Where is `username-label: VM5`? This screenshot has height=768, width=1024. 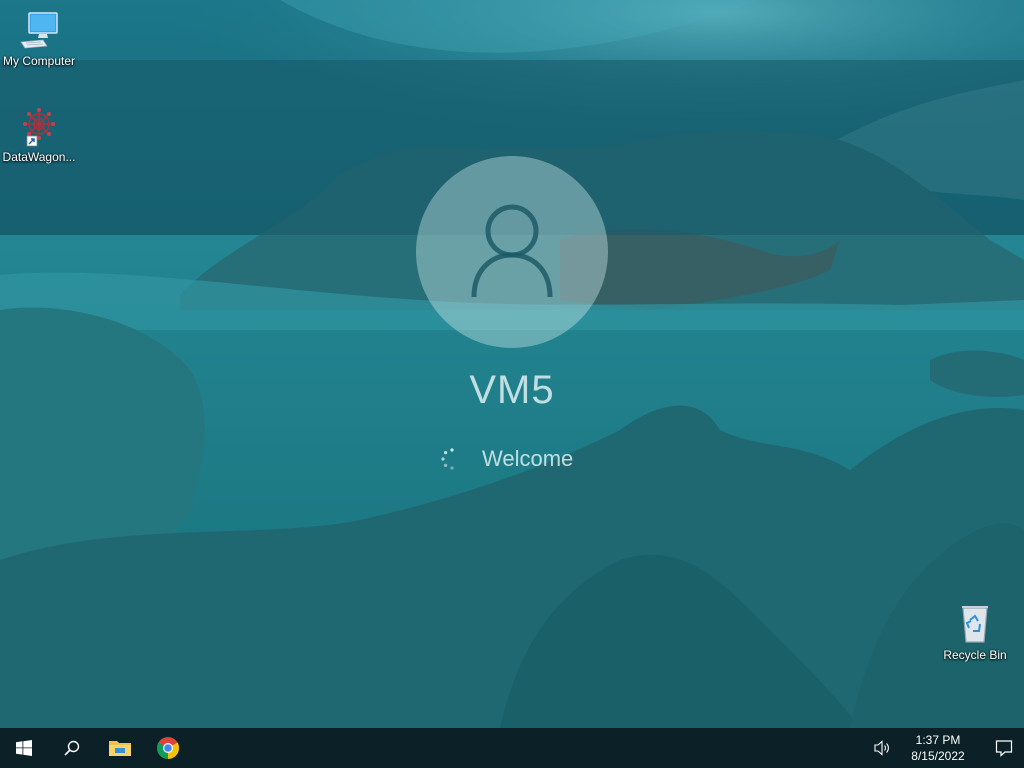 username-label: VM5 is located at coordinates (512, 390).